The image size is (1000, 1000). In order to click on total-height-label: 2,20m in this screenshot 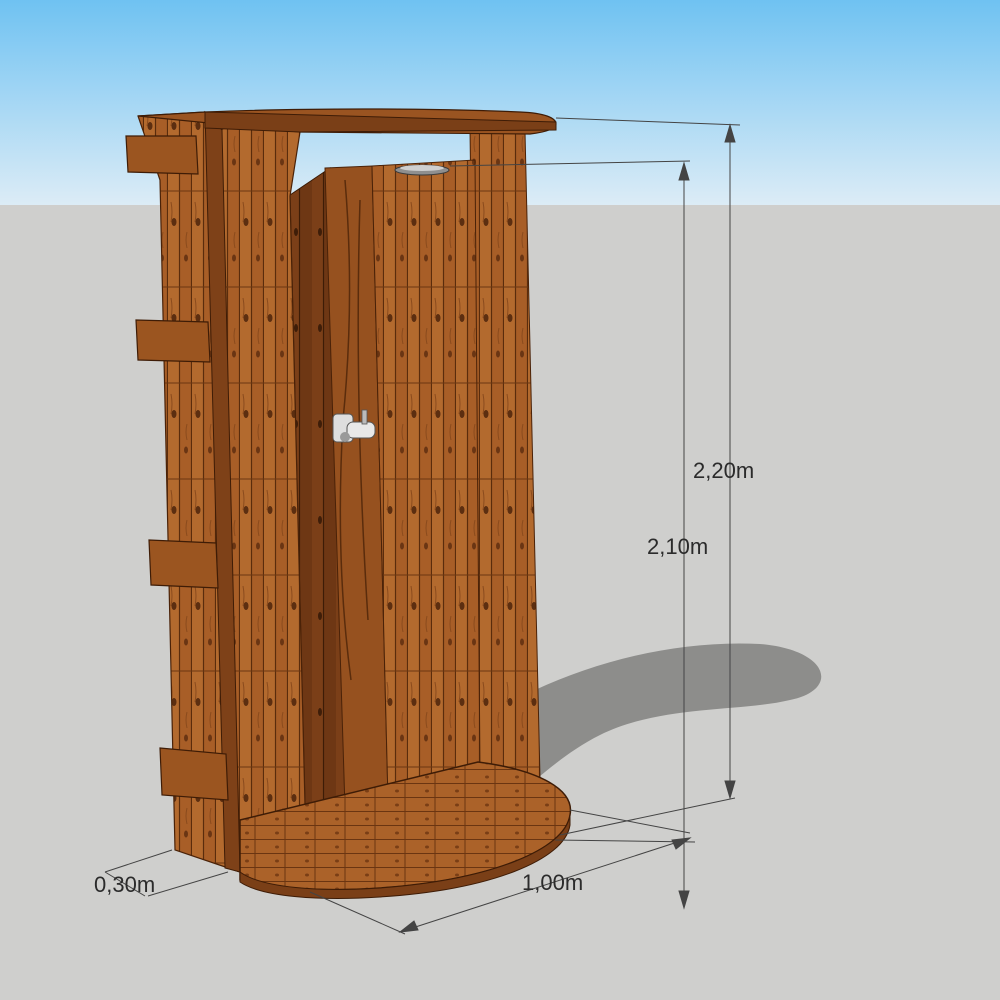, I will do `click(724, 470)`.